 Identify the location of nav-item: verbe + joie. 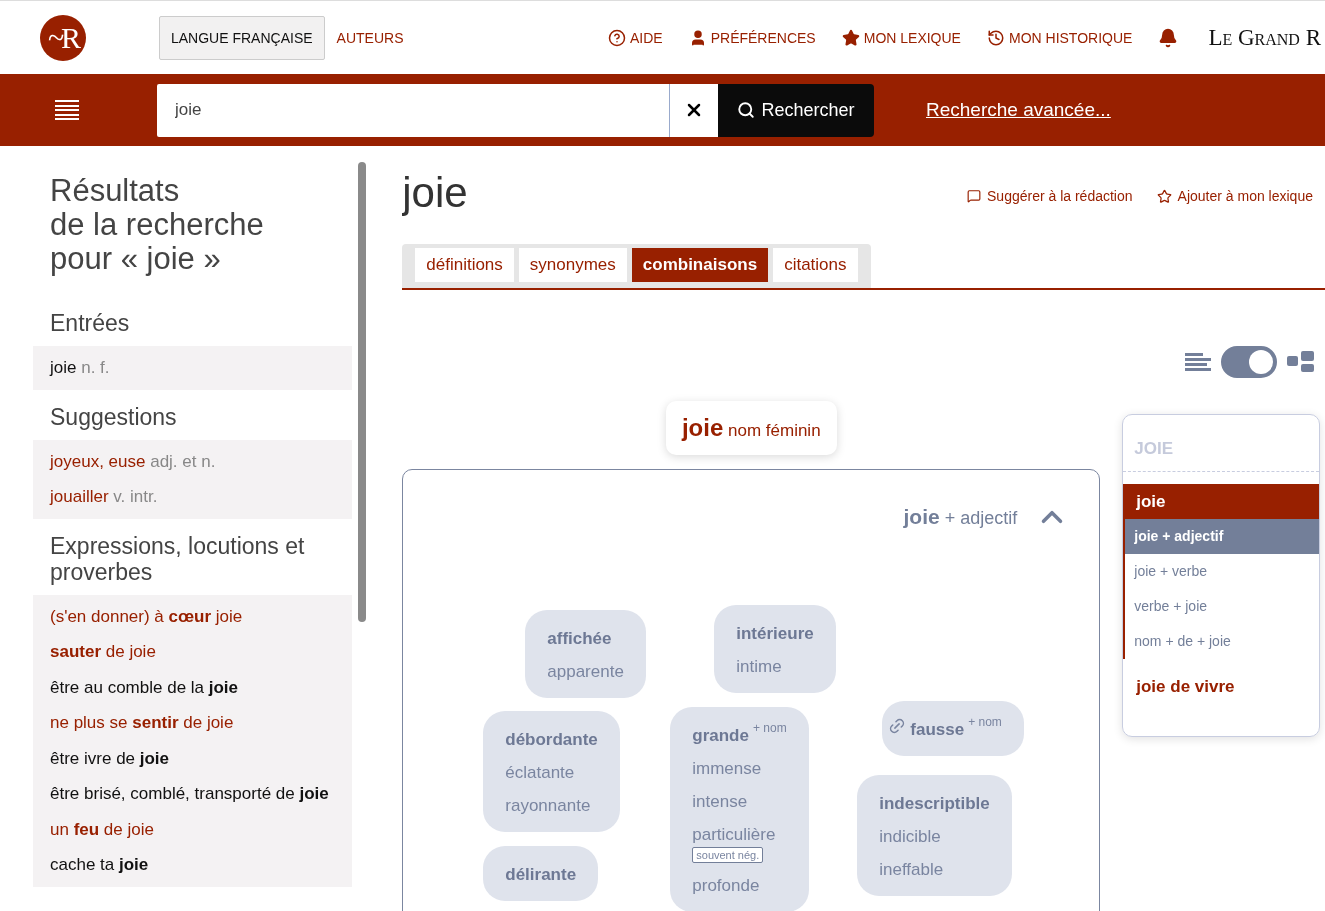
(1222, 606).